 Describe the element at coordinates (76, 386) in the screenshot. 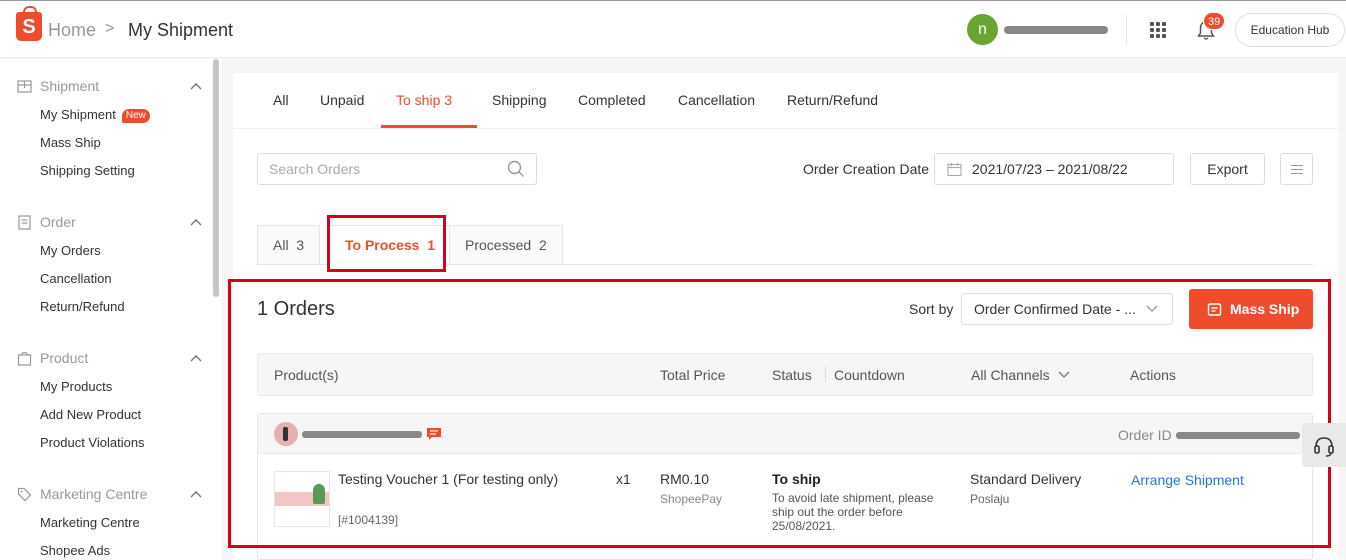

I see `sidebar-item-my-products: My Products` at that location.